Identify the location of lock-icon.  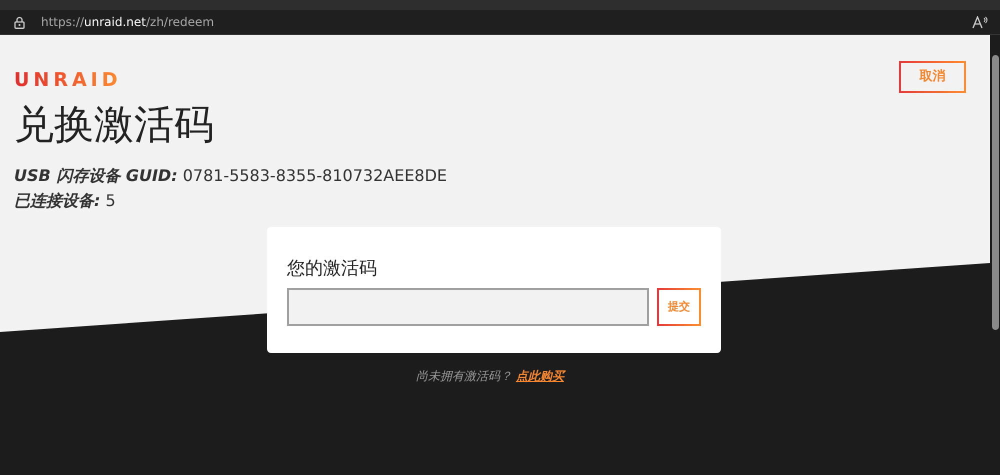
(19, 22).